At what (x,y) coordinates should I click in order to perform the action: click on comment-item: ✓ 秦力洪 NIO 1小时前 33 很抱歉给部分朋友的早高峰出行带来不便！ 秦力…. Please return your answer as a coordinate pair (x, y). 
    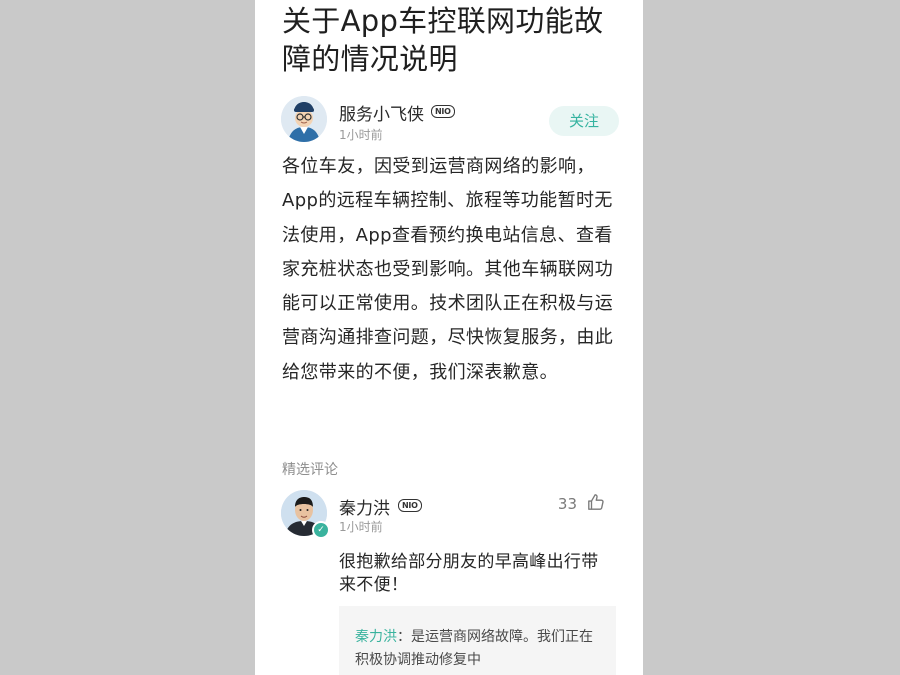
    Looking at the image, I should click on (449, 582).